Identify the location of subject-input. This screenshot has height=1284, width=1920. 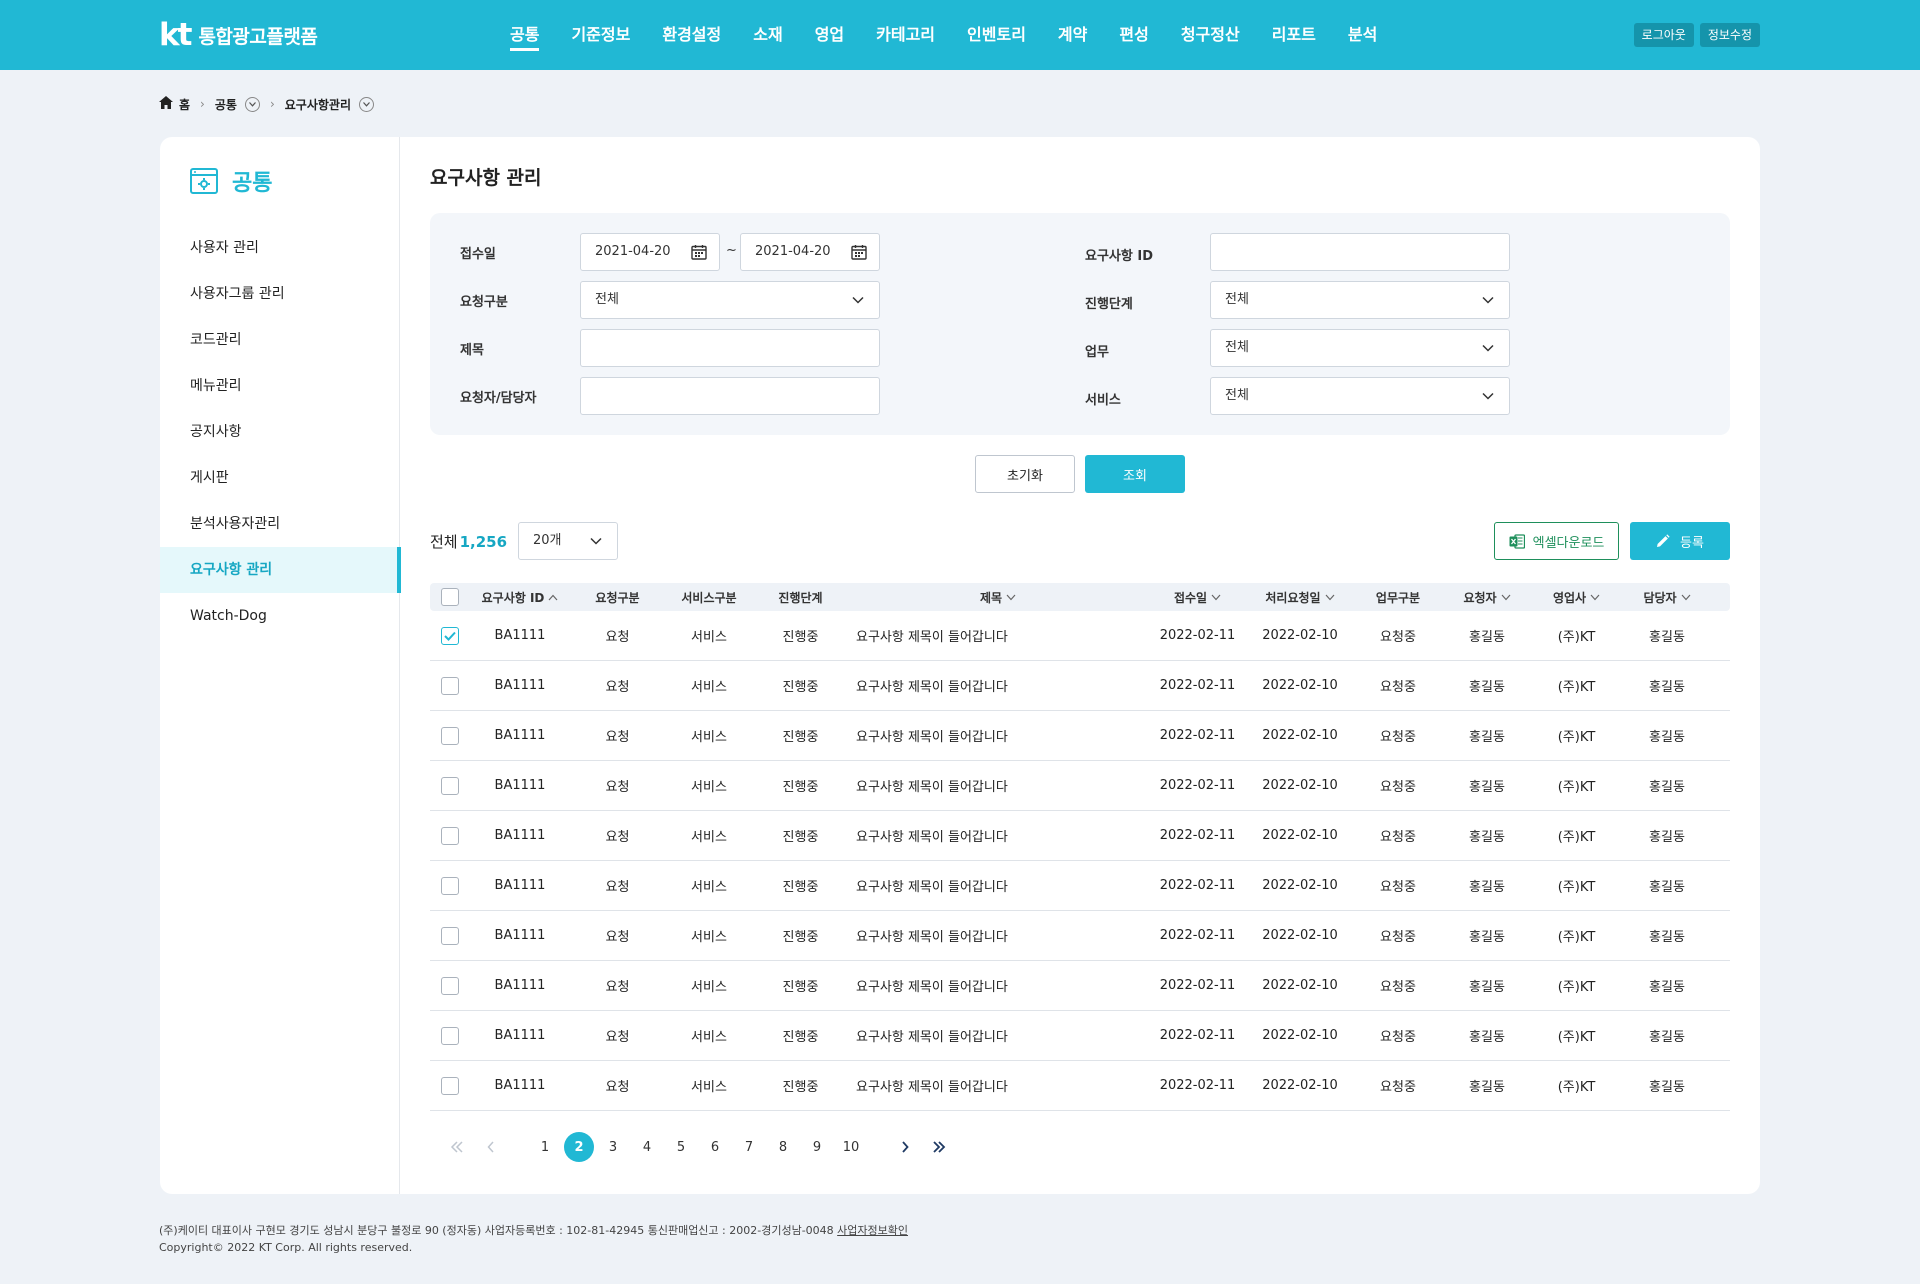
(730, 348).